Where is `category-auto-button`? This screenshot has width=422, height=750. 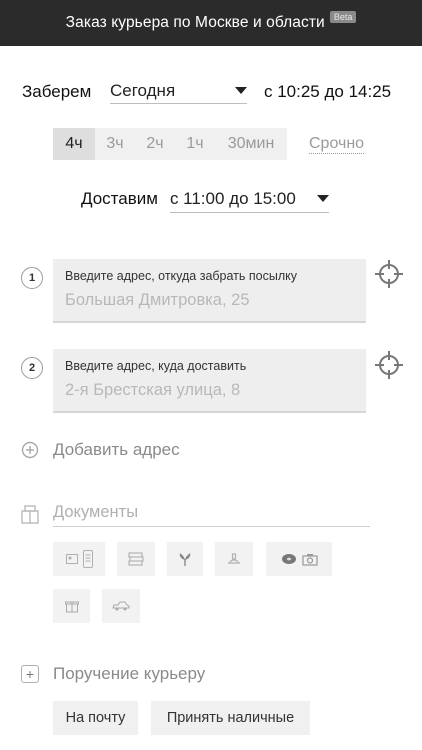
category-auto-button is located at coordinates (121, 606).